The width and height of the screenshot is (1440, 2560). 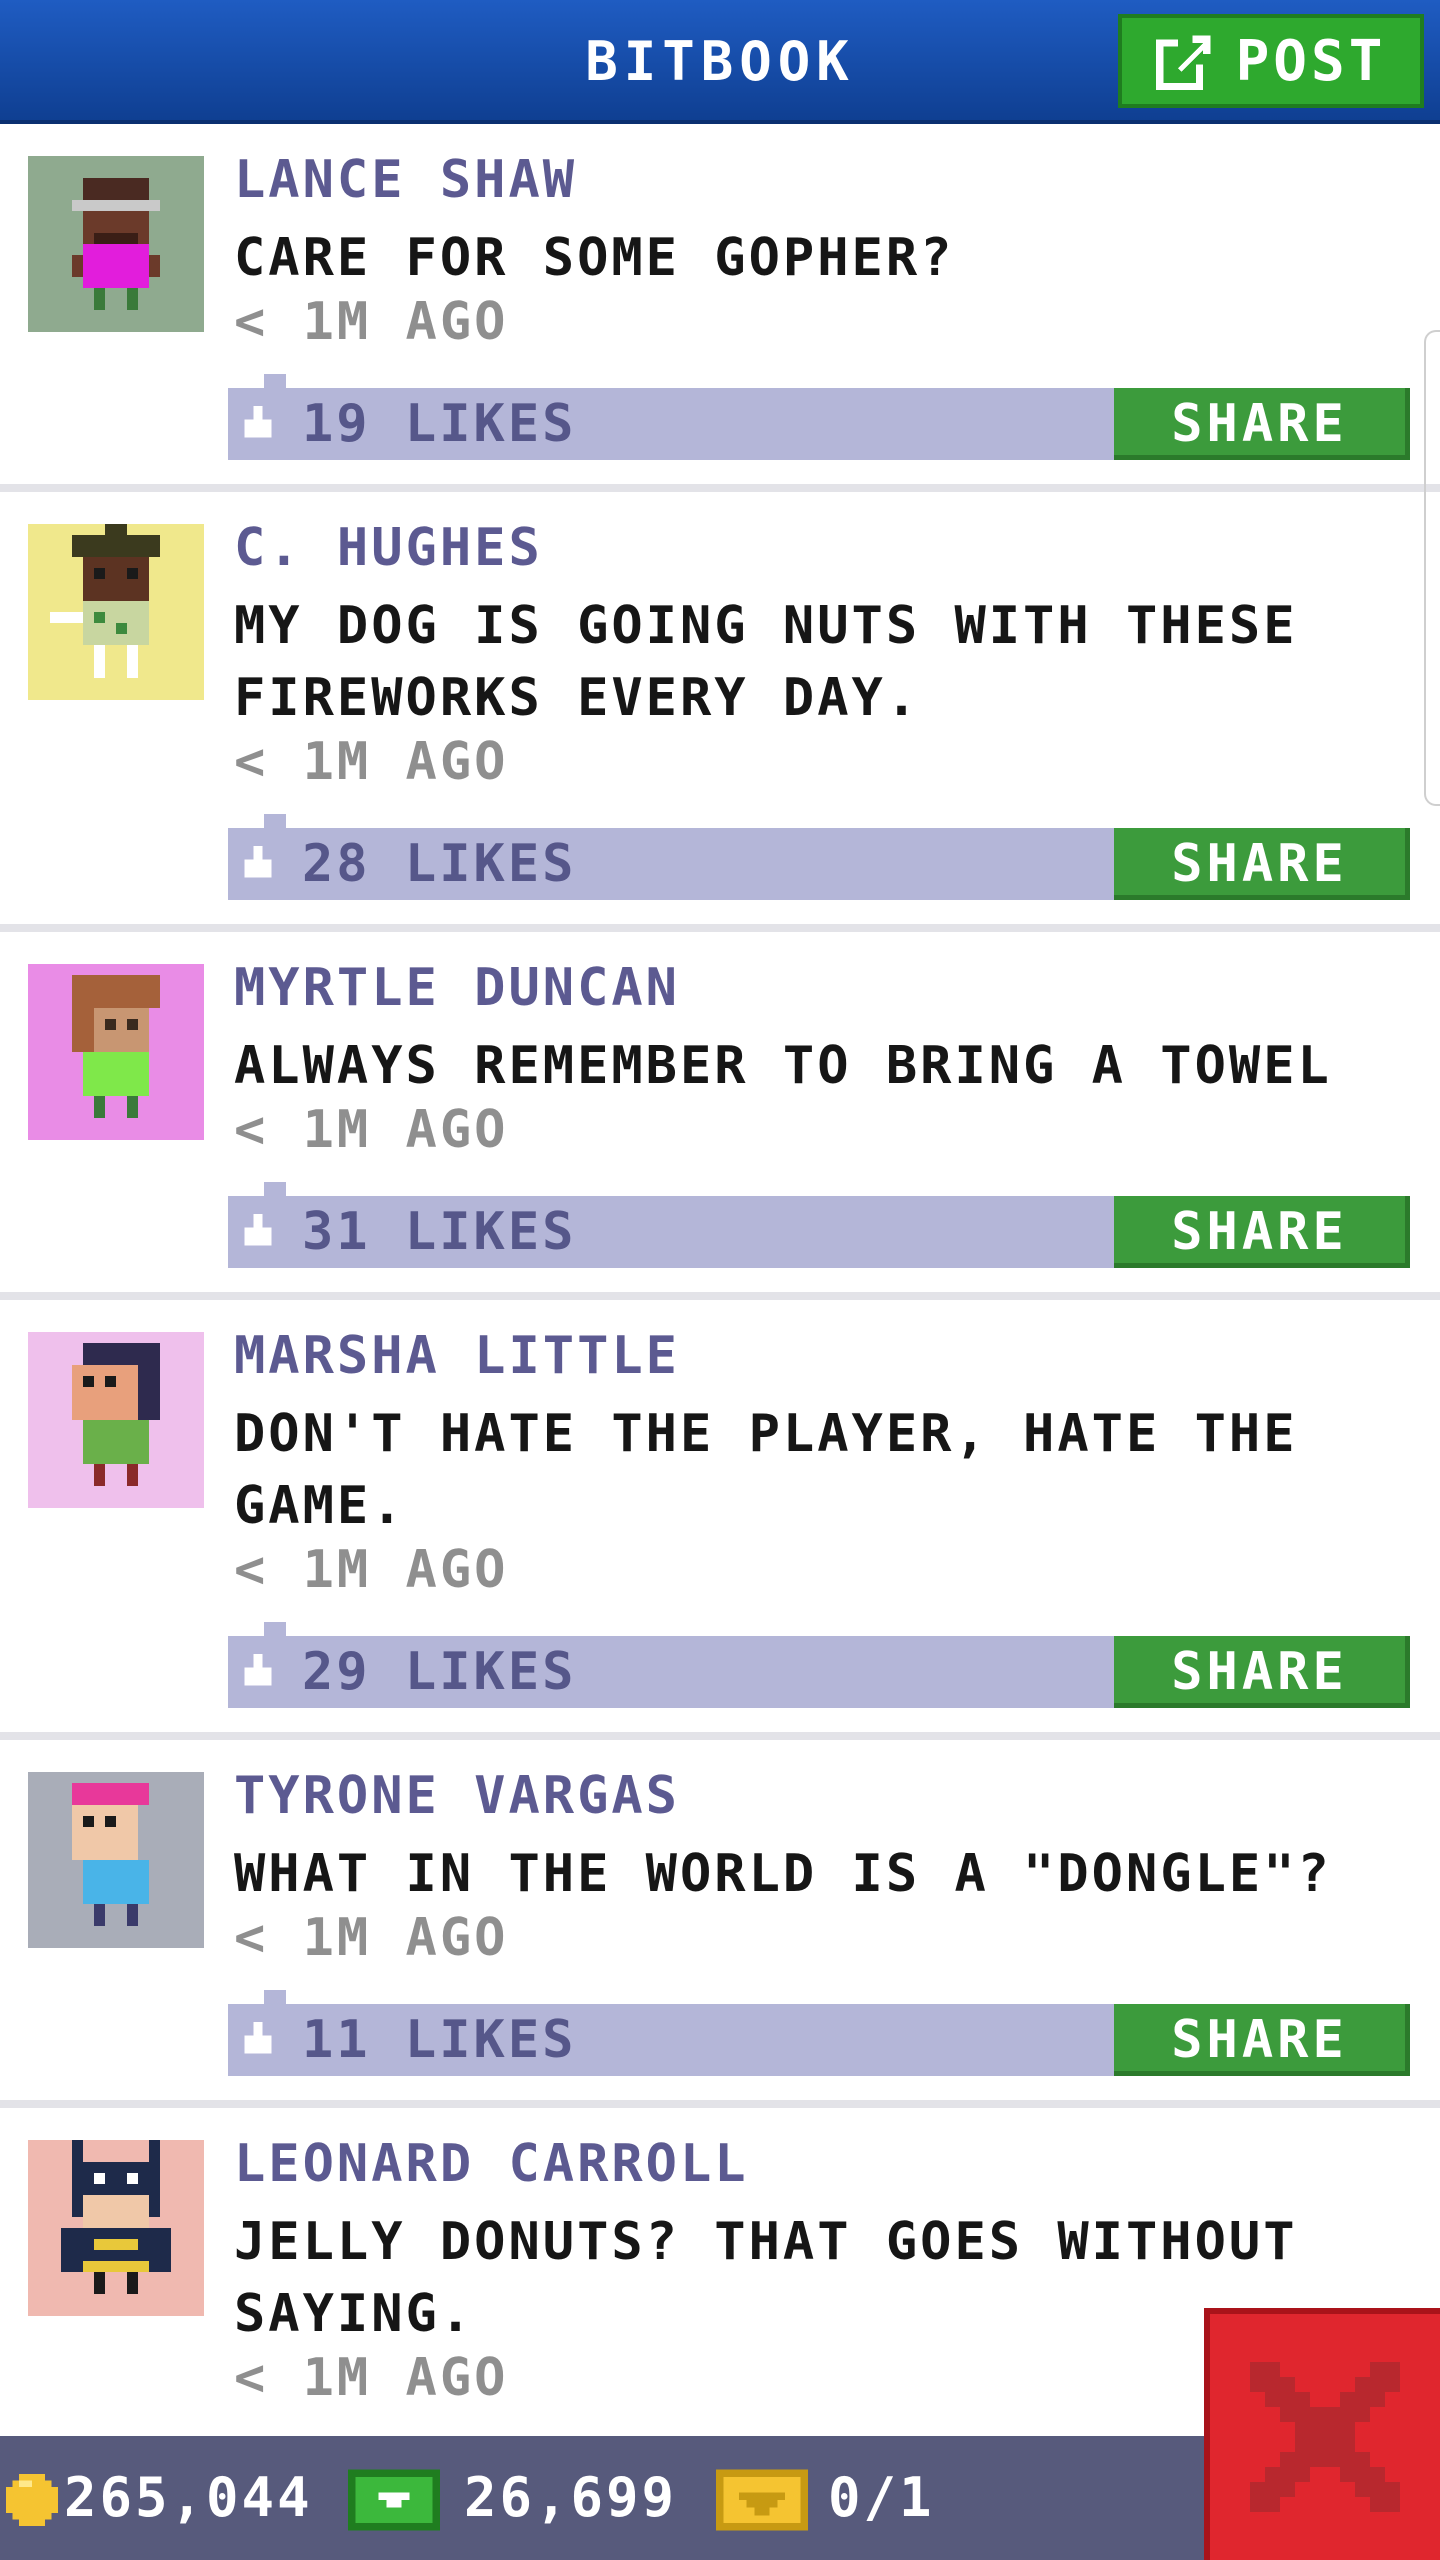 What do you see at coordinates (819, 1665) in the screenshot?
I see `likes-bar: 29 LIKES SHARE` at bounding box center [819, 1665].